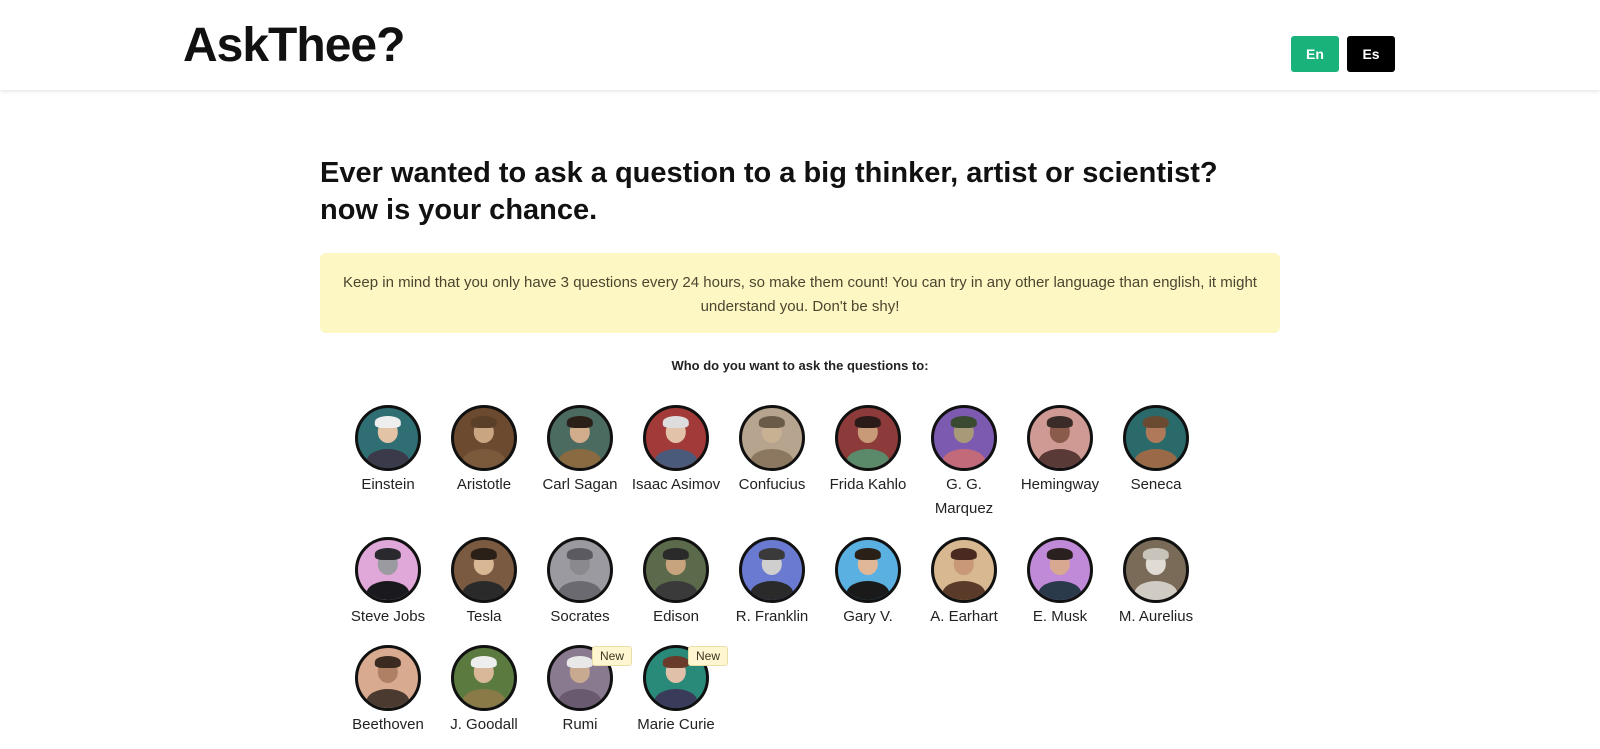 Image resolution: width=1600 pixels, height=749 pixels. What do you see at coordinates (676, 724) in the screenshot?
I see `person-name: Marie Curie` at bounding box center [676, 724].